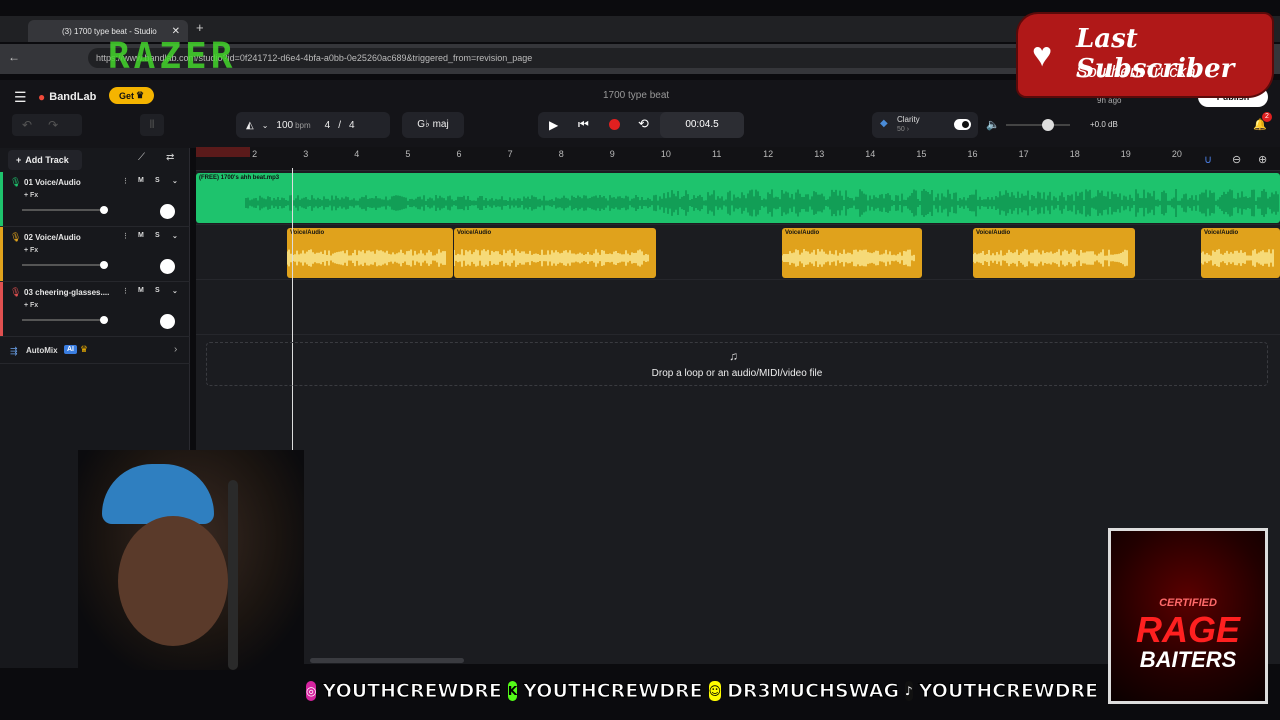  What do you see at coordinates (768, 154) in the screenshot?
I see `ruler-tick: 12` at bounding box center [768, 154].